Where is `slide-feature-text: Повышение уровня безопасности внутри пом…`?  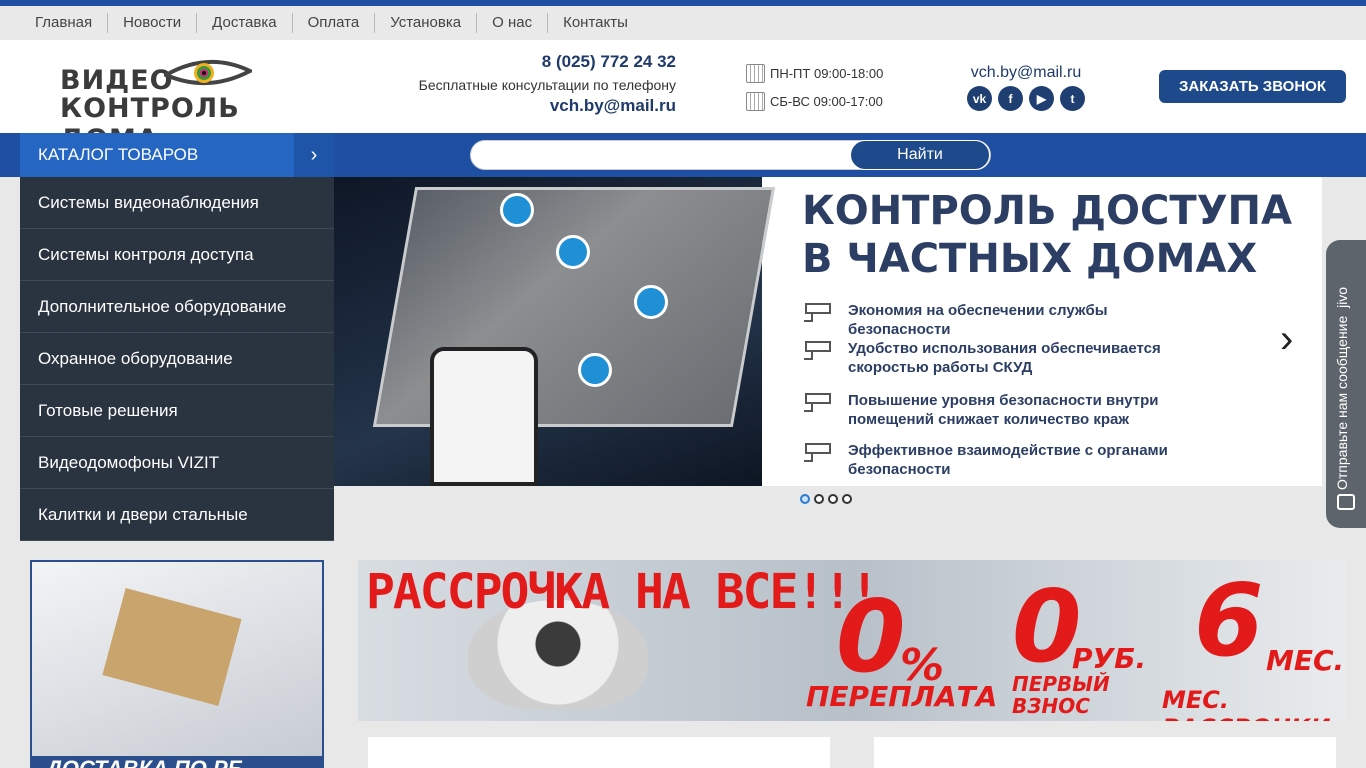
slide-feature-text: Повышение уровня безопасности внутри пом… is located at coordinates (1003, 410).